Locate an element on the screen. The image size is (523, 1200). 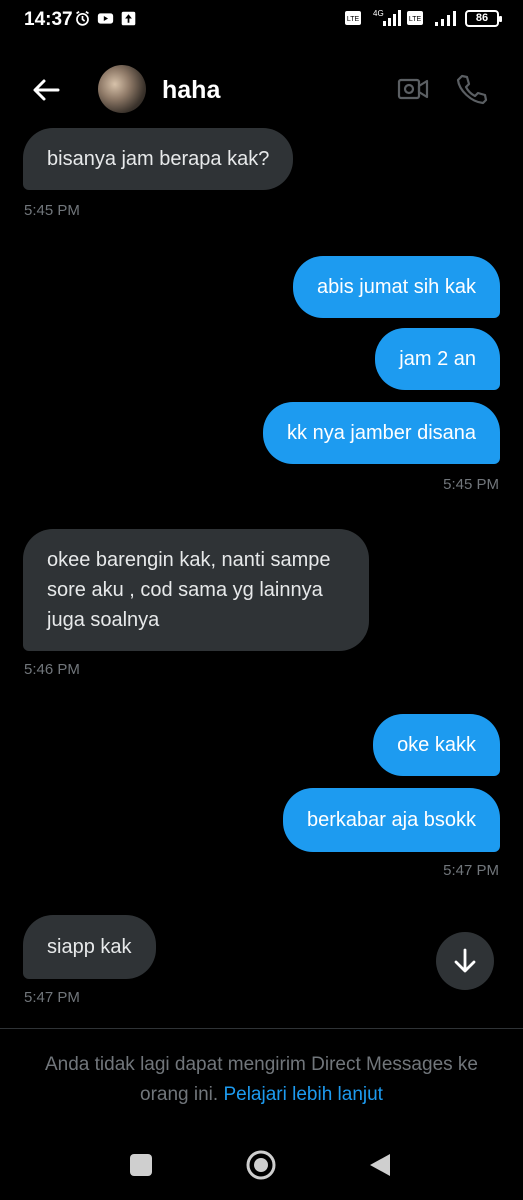
home-button is located at coordinates (261, 1165).